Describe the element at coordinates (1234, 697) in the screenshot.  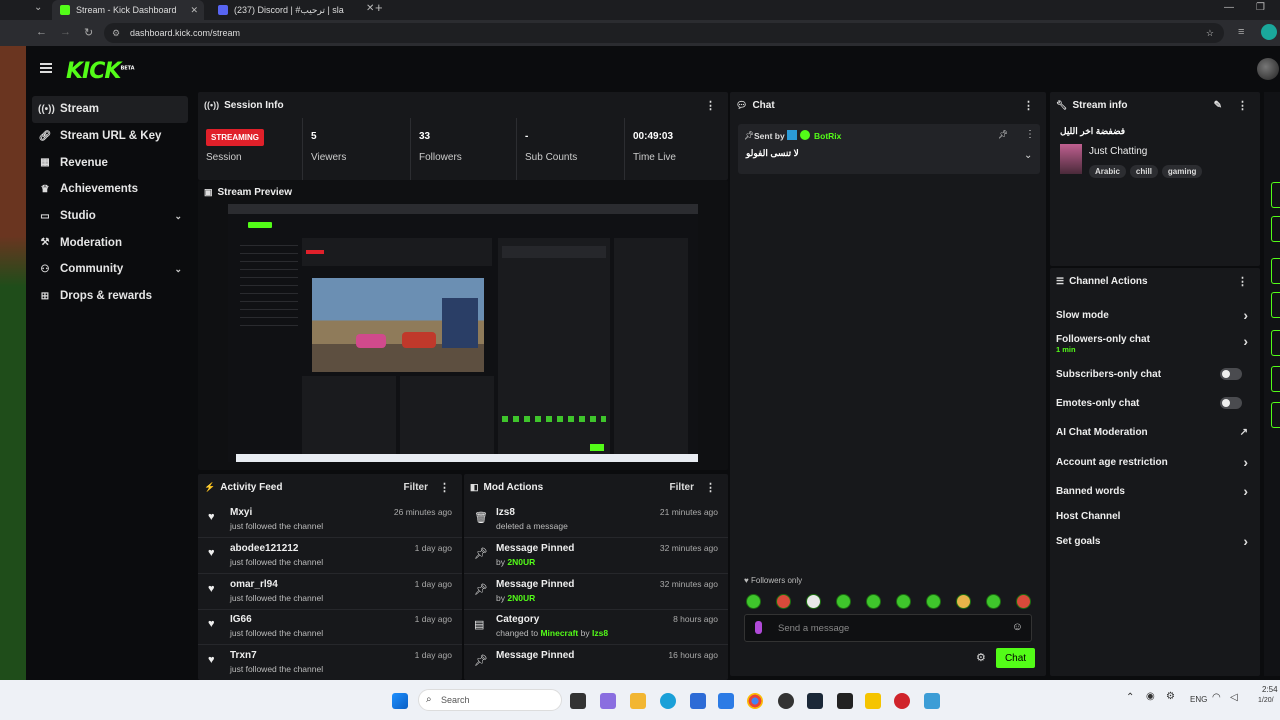
I see `volume-icon: ◁` at that location.